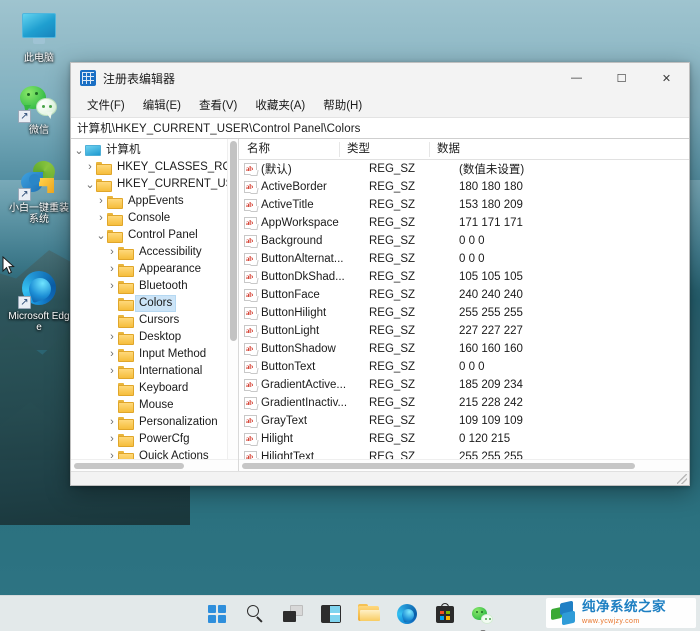 Image resolution: width=700 pixels, height=631 pixels. I want to click on tree-item-personalization: › Personalization, so click(154, 422).